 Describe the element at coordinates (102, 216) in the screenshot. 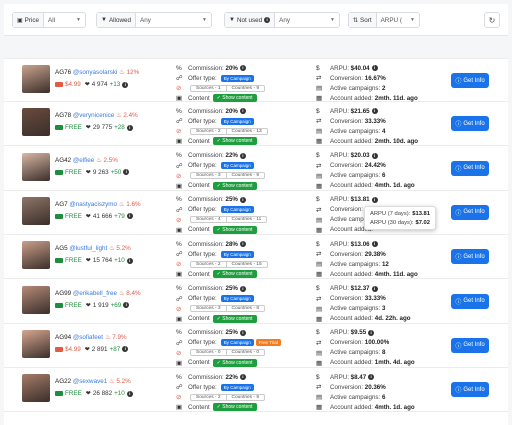

I see `likes-count: 41 666` at that location.